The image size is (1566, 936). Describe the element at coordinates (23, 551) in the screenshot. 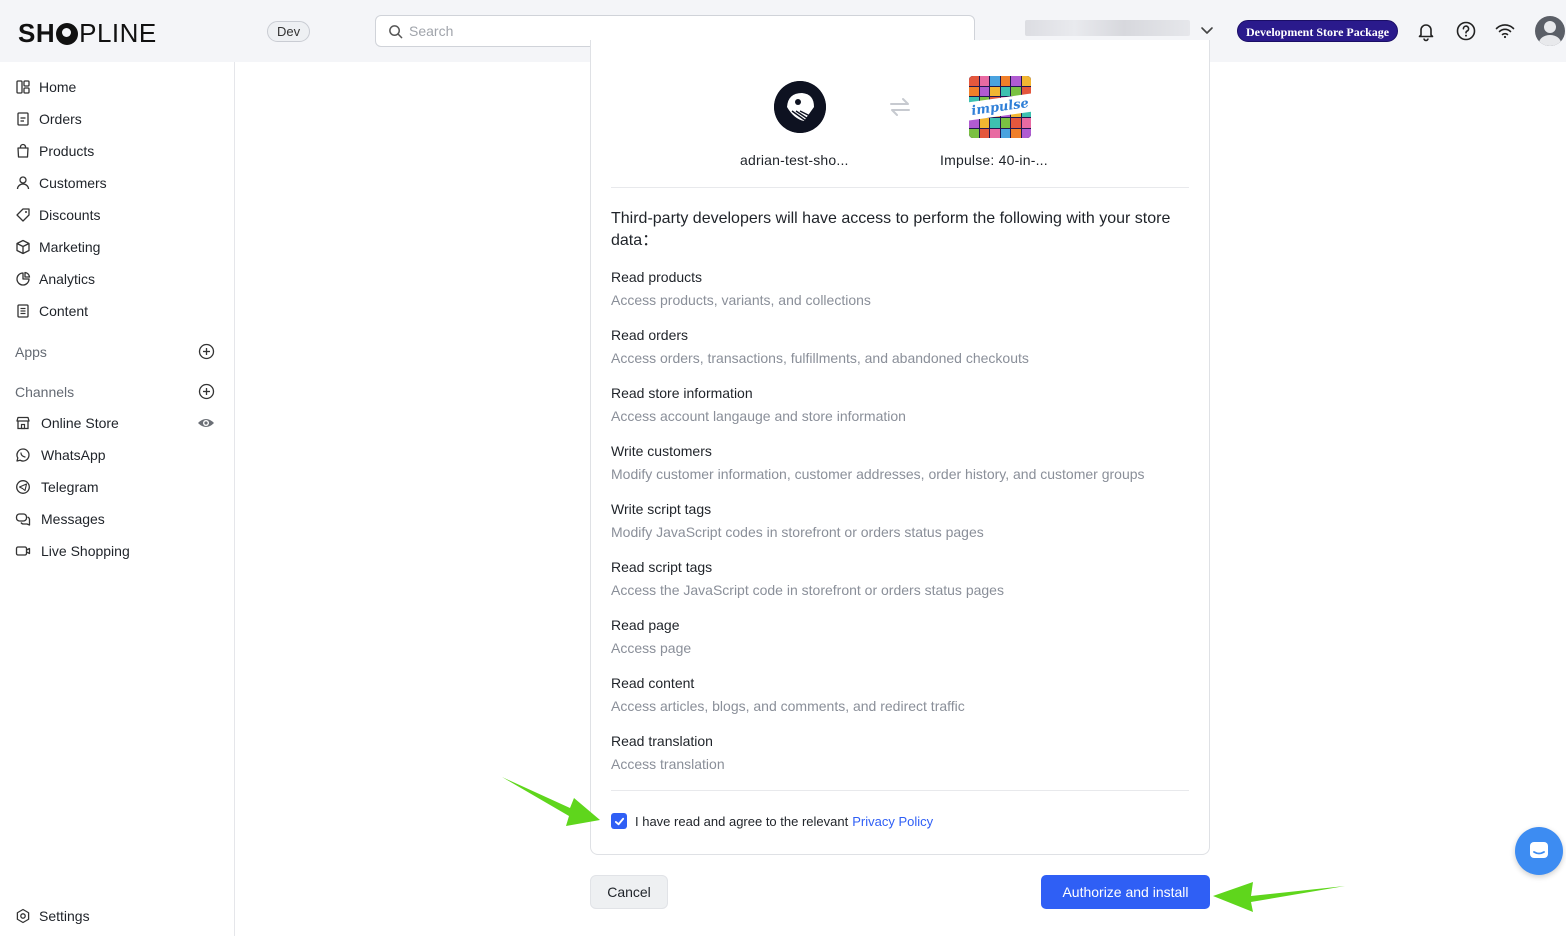

I see `video-icon` at that location.